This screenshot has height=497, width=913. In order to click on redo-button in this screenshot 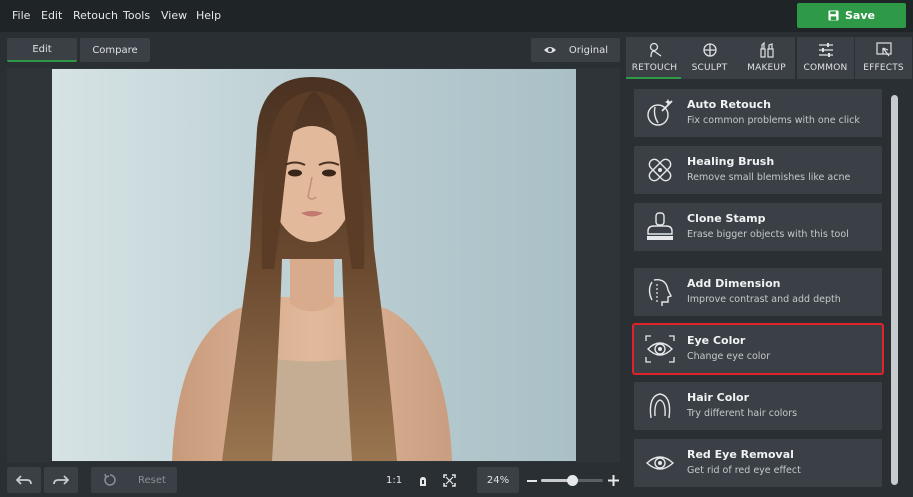, I will do `click(61, 480)`.